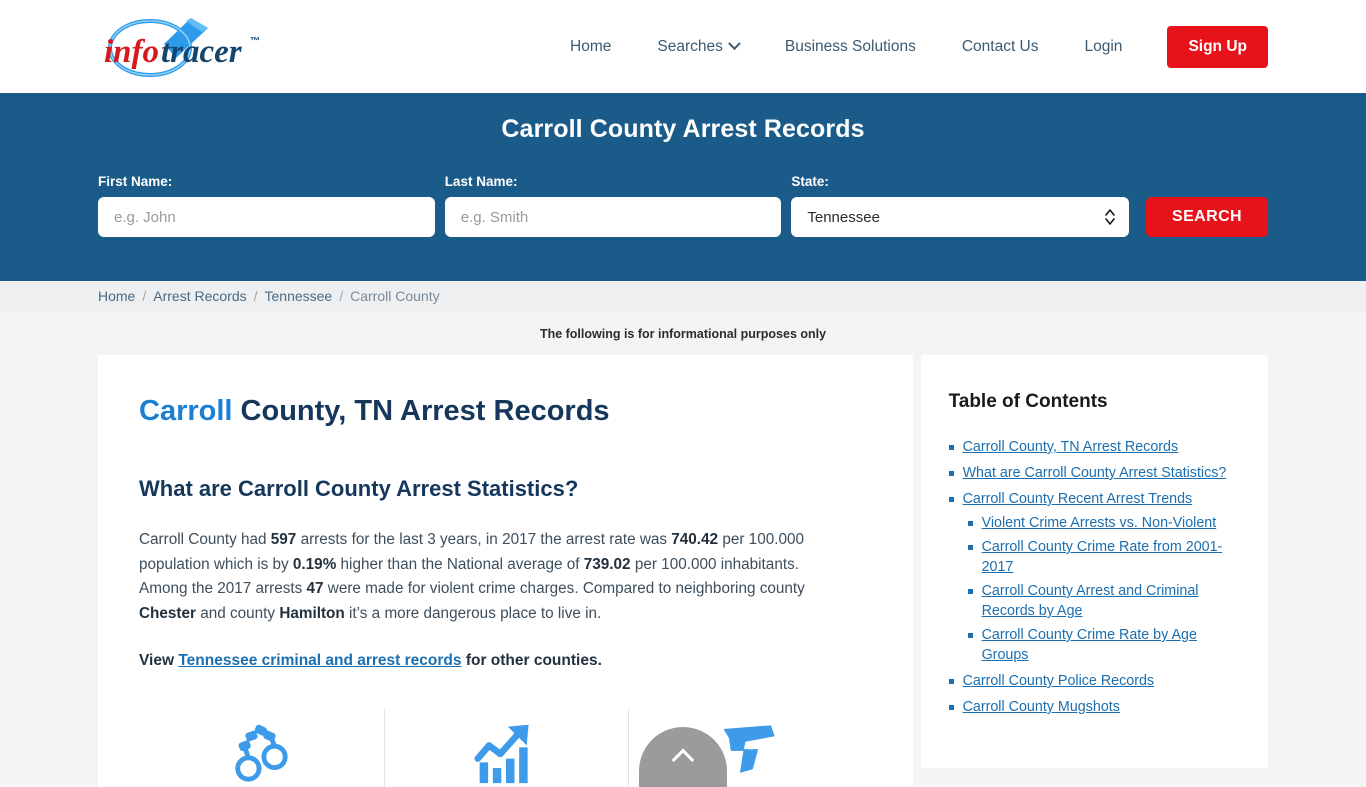 The height and width of the screenshot is (787, 1366). I want to click on logo-graphic: info tracer ™, so click(182, 47).